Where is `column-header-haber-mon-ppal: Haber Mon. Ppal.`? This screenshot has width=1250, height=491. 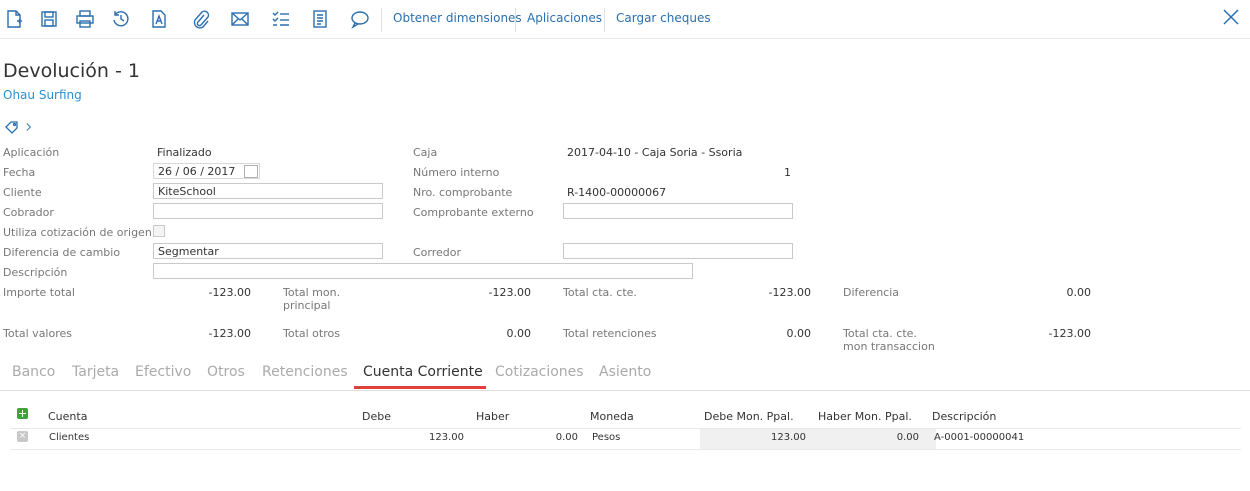
column-header-haber-mon-ppal: Haber Mon. Ppal. is located at coordinates (865, 416).